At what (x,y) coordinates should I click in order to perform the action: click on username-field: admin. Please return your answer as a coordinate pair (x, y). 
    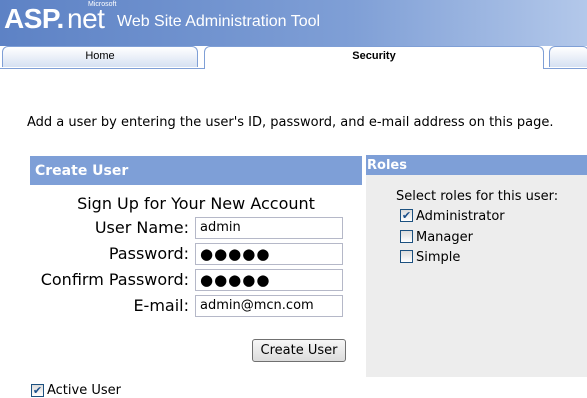
    Looking at the image, I should click on (269, 228).